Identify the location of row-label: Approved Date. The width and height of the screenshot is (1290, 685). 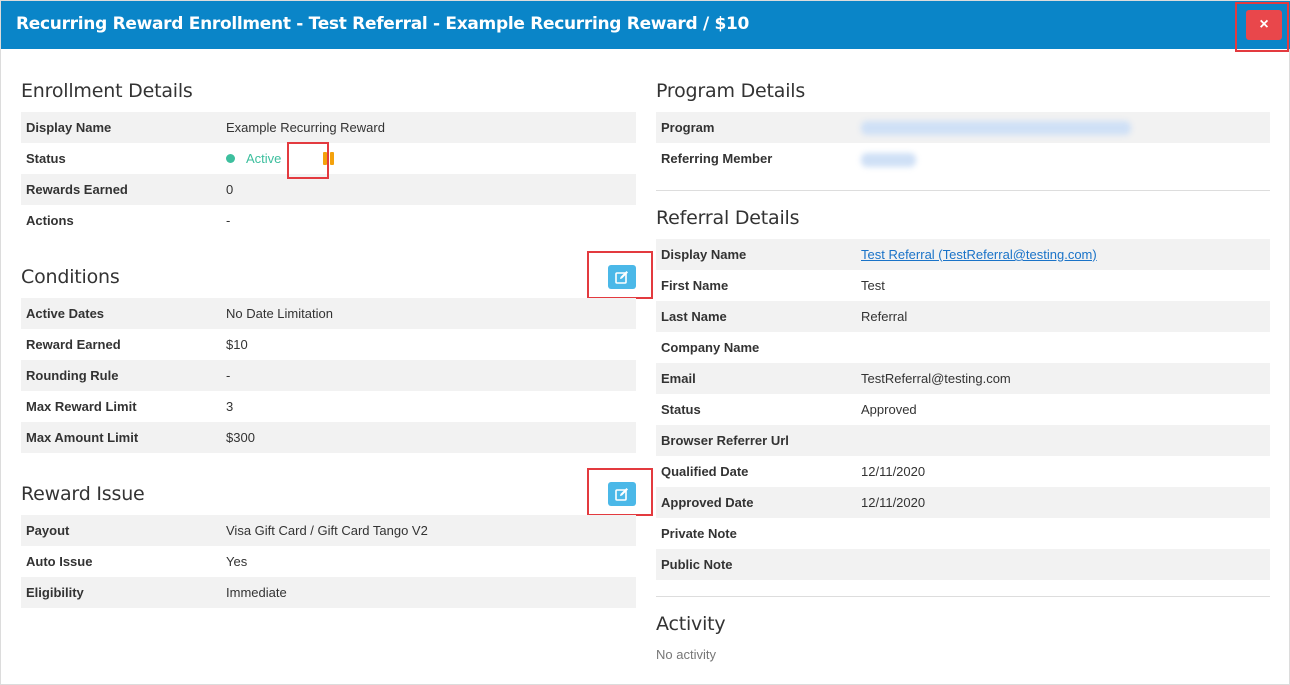
(707, 502).